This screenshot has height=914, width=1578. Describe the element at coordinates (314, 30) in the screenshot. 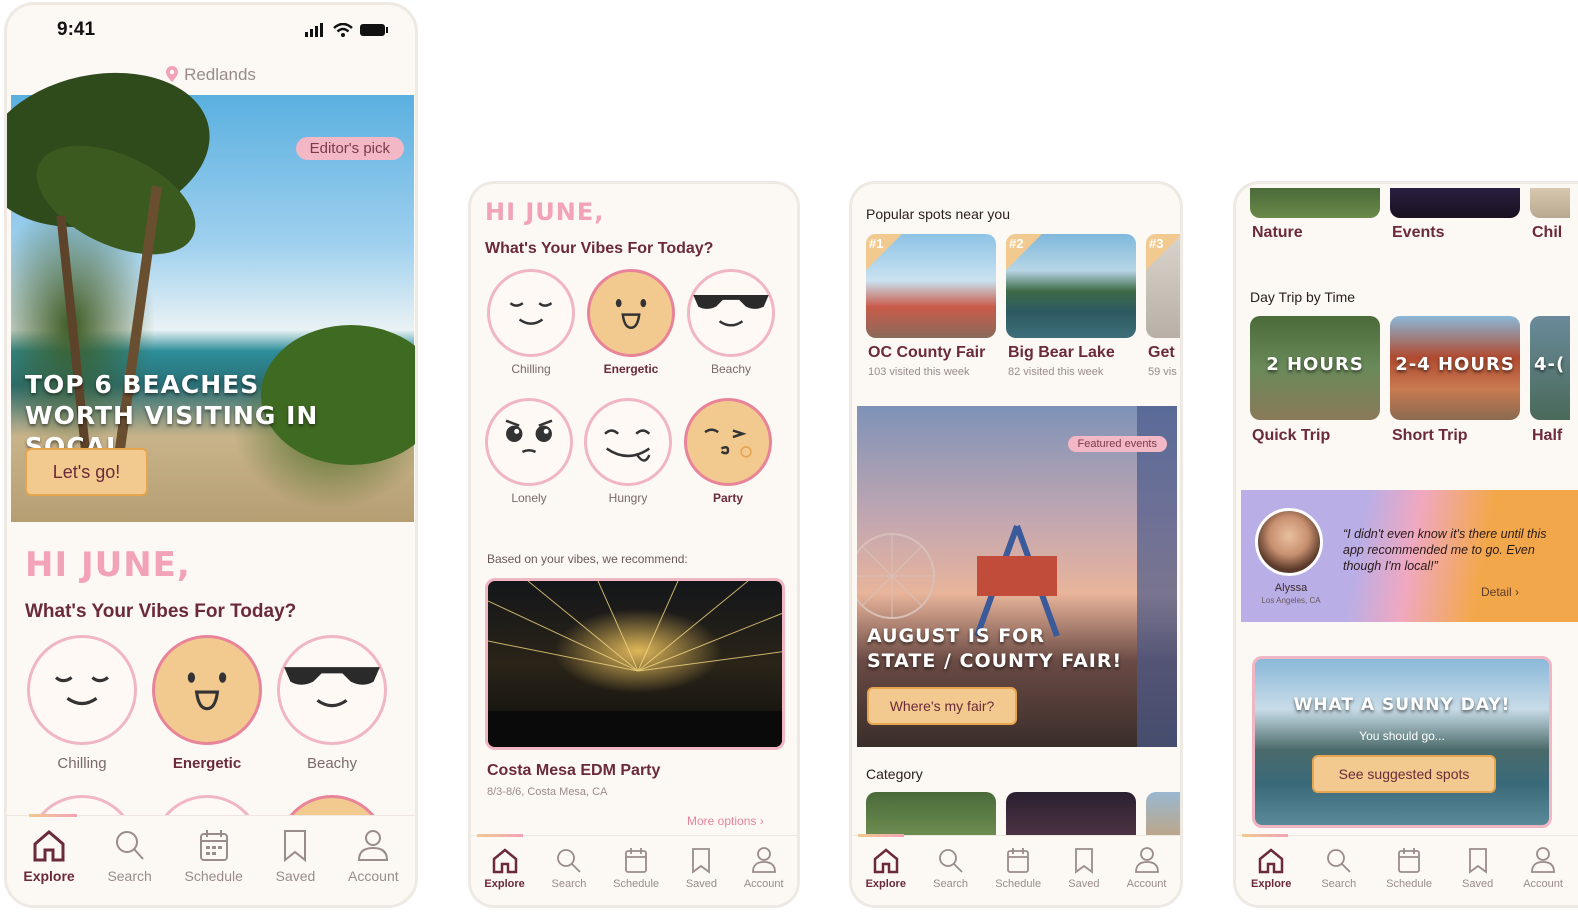

I see `signal-icon` at that location.